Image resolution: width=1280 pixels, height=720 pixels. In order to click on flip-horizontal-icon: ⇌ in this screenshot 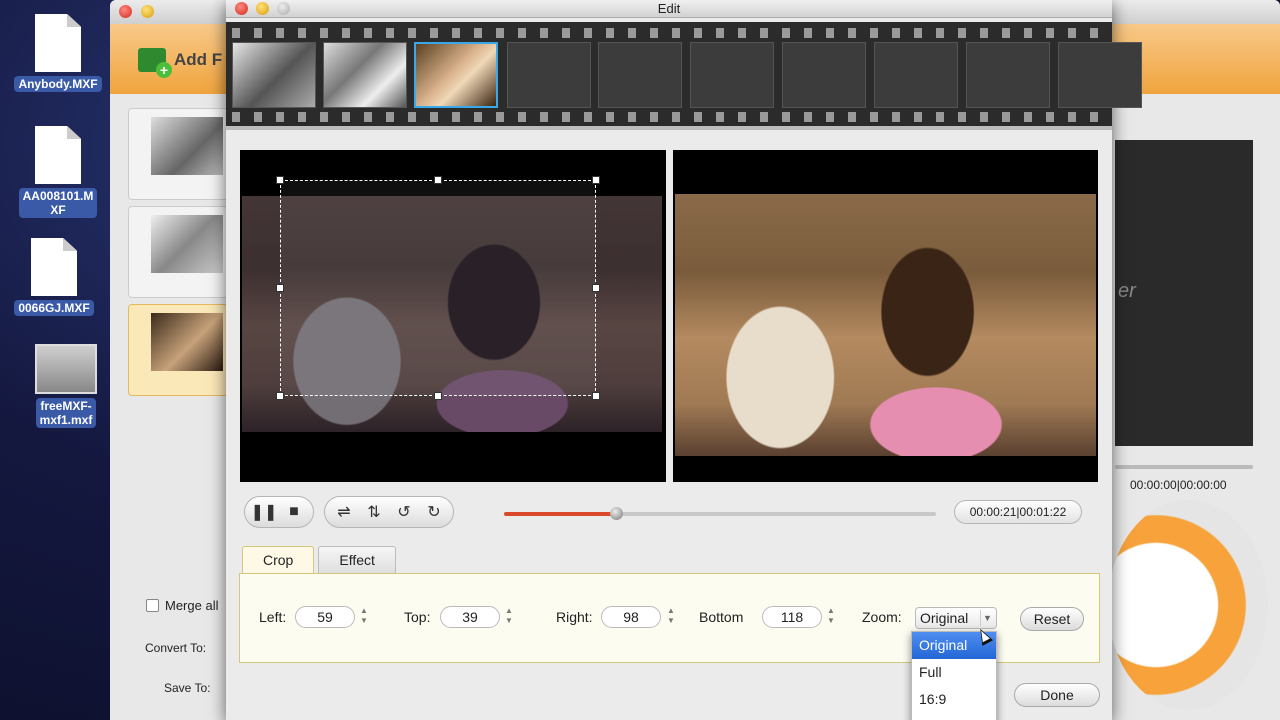, I will do `click(344, 512)`.